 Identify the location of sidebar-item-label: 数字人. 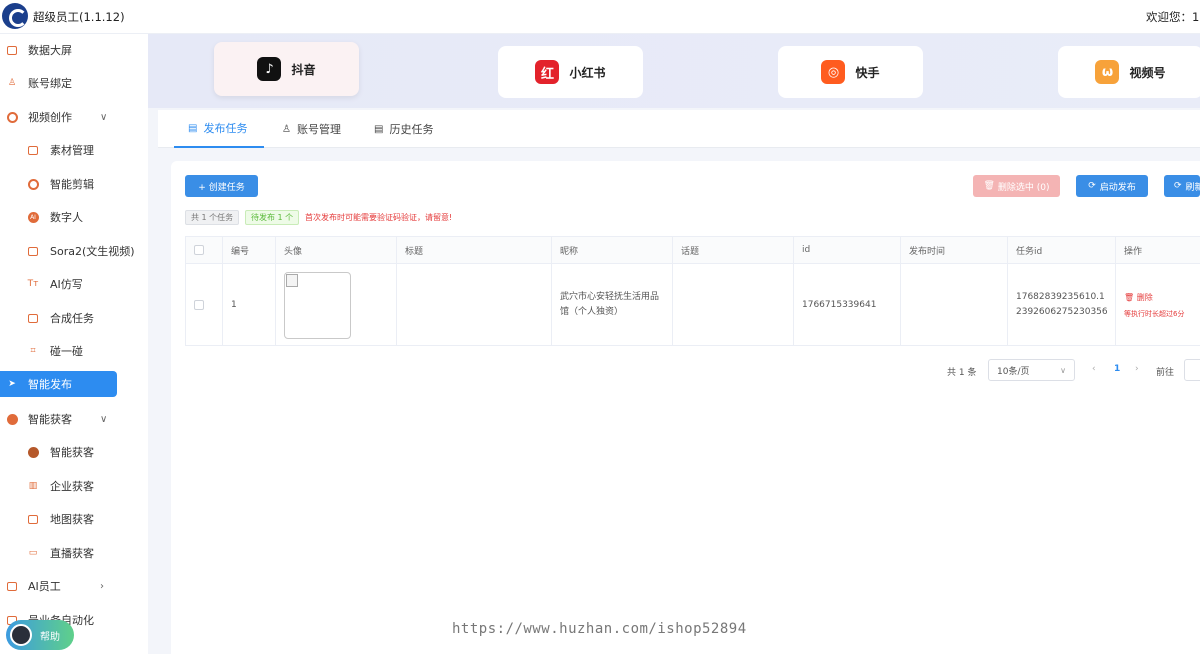
(66, 217).